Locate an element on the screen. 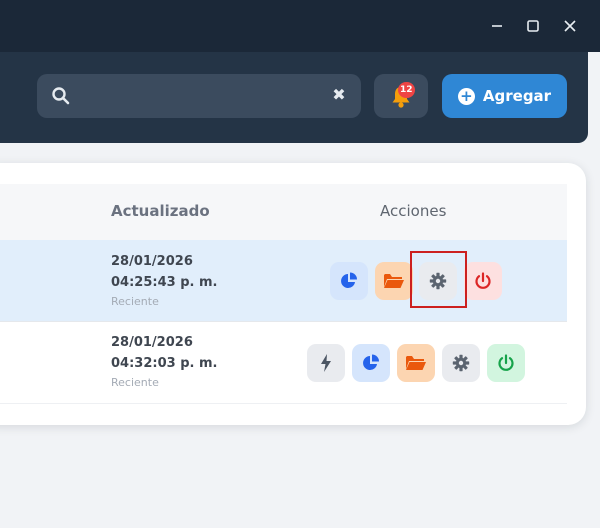 The image size is (600, 528). search-icon is located at coordinates (61, 98).